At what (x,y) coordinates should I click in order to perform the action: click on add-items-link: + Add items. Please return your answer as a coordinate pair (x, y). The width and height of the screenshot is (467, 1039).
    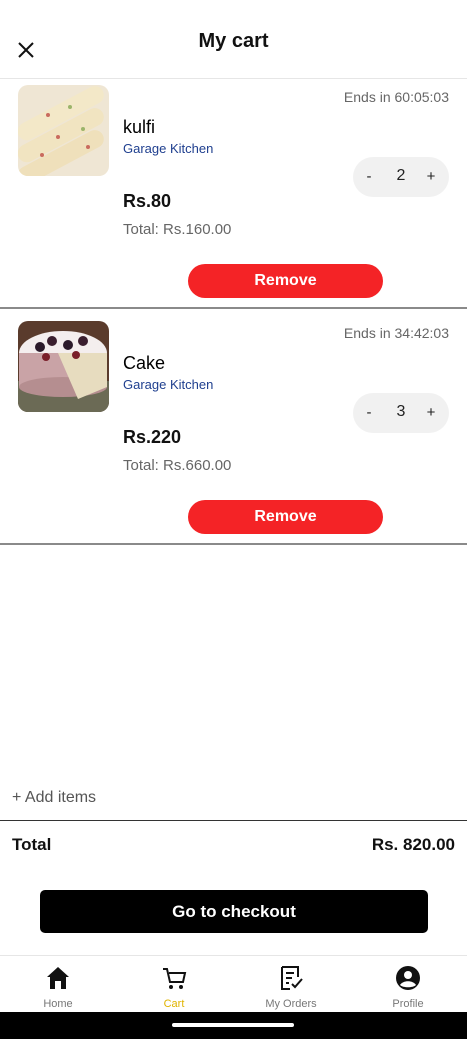
    Looking at the image, I should click on (54, 798).